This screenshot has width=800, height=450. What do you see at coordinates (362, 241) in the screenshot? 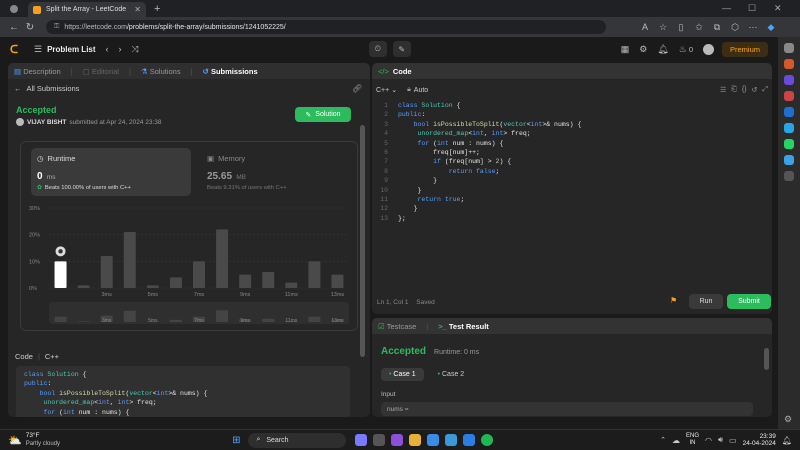
I see `left-scrollbar` at bounding box center [362, 241].